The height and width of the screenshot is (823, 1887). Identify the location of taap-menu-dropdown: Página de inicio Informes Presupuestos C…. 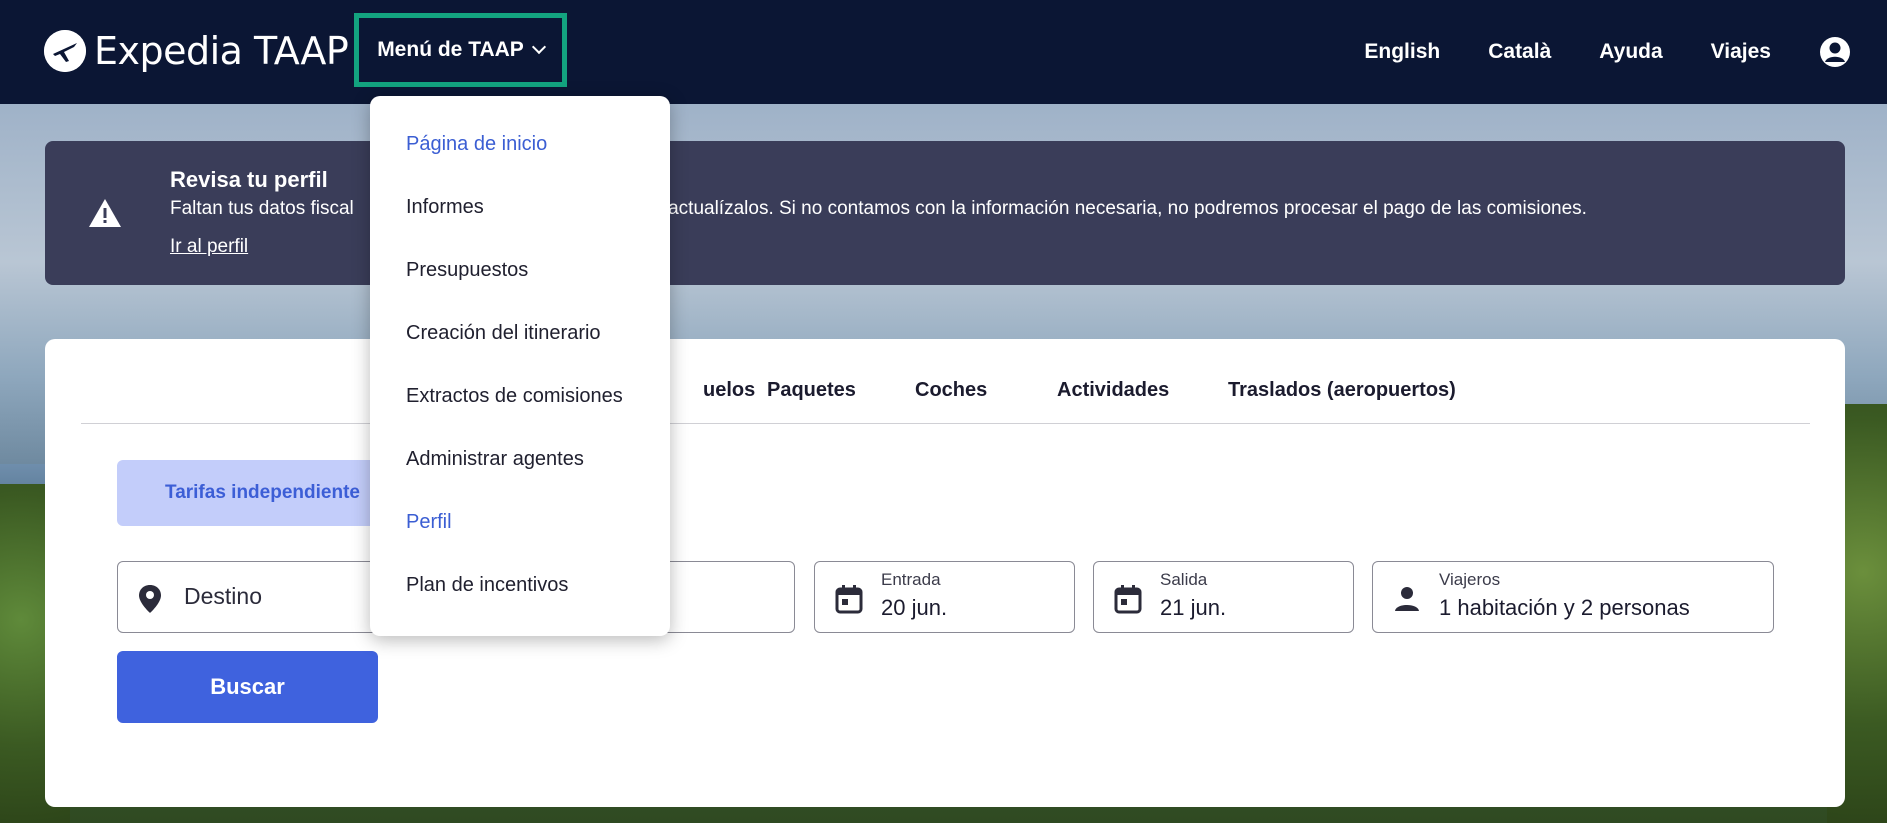
(520, 366).